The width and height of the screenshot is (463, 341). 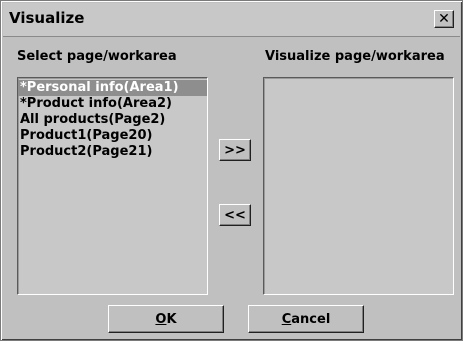 I want to click on ok-label: K, so click(x=171, y=319).